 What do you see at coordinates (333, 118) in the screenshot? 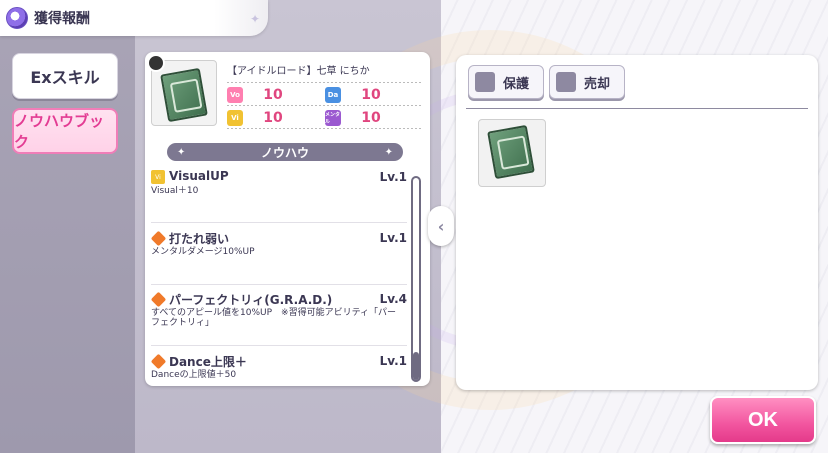
I see `mental-icon: メンタル` at bounding box center [333, 118].